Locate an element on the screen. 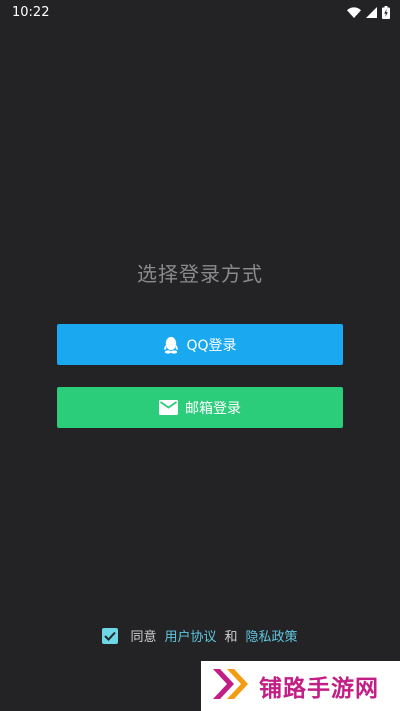 The width and height of the screenshot is (400, 711). email-login-label: 邮箱登录 is located at coordinates (213, 408).